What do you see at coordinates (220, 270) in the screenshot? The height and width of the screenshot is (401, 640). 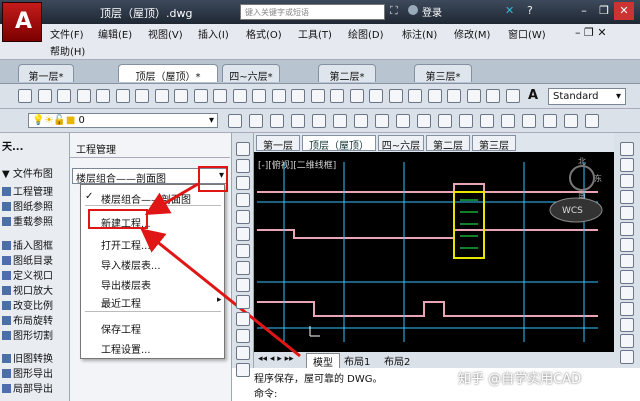 I see `annotation-arrows` at bounding box center [220, 270].